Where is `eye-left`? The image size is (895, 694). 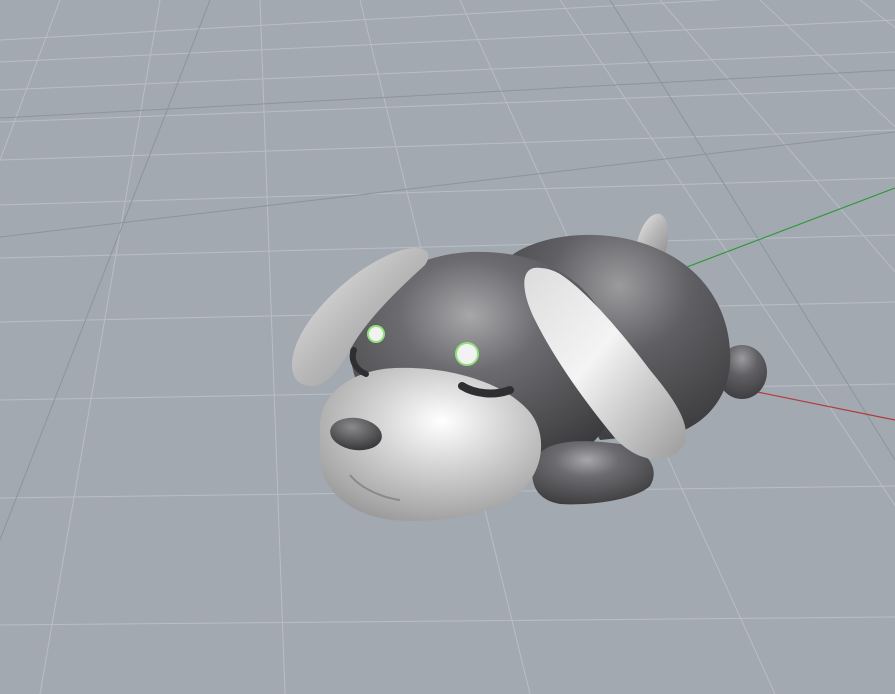
eye-left is located at coordinates (376, 334).